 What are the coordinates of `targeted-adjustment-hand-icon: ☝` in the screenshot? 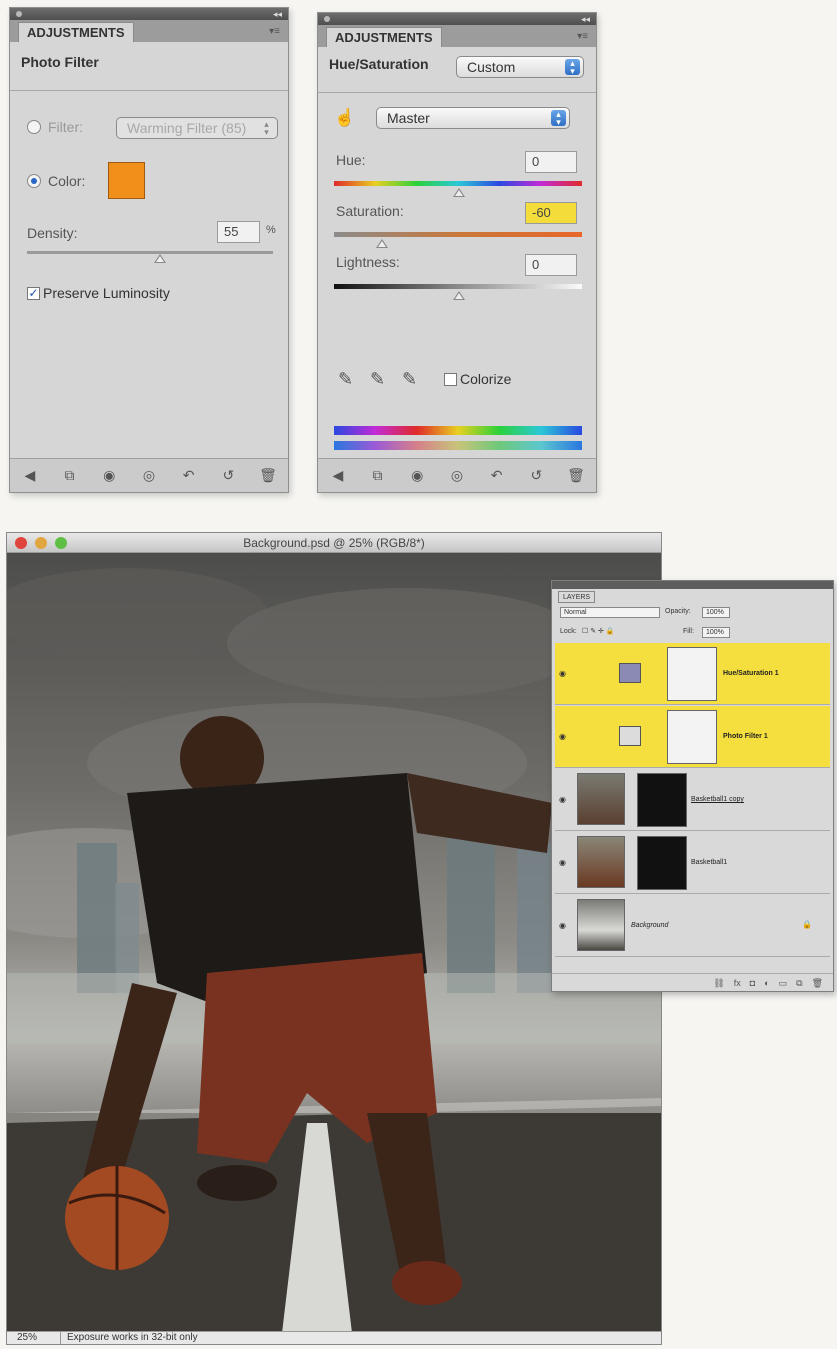 It's located at (344, 118).